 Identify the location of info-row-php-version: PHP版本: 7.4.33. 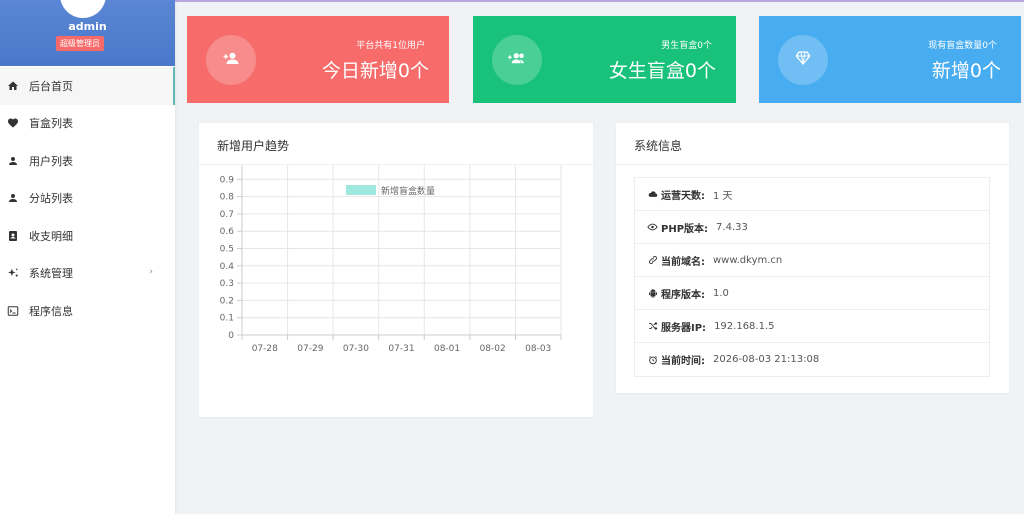
(812, 227).